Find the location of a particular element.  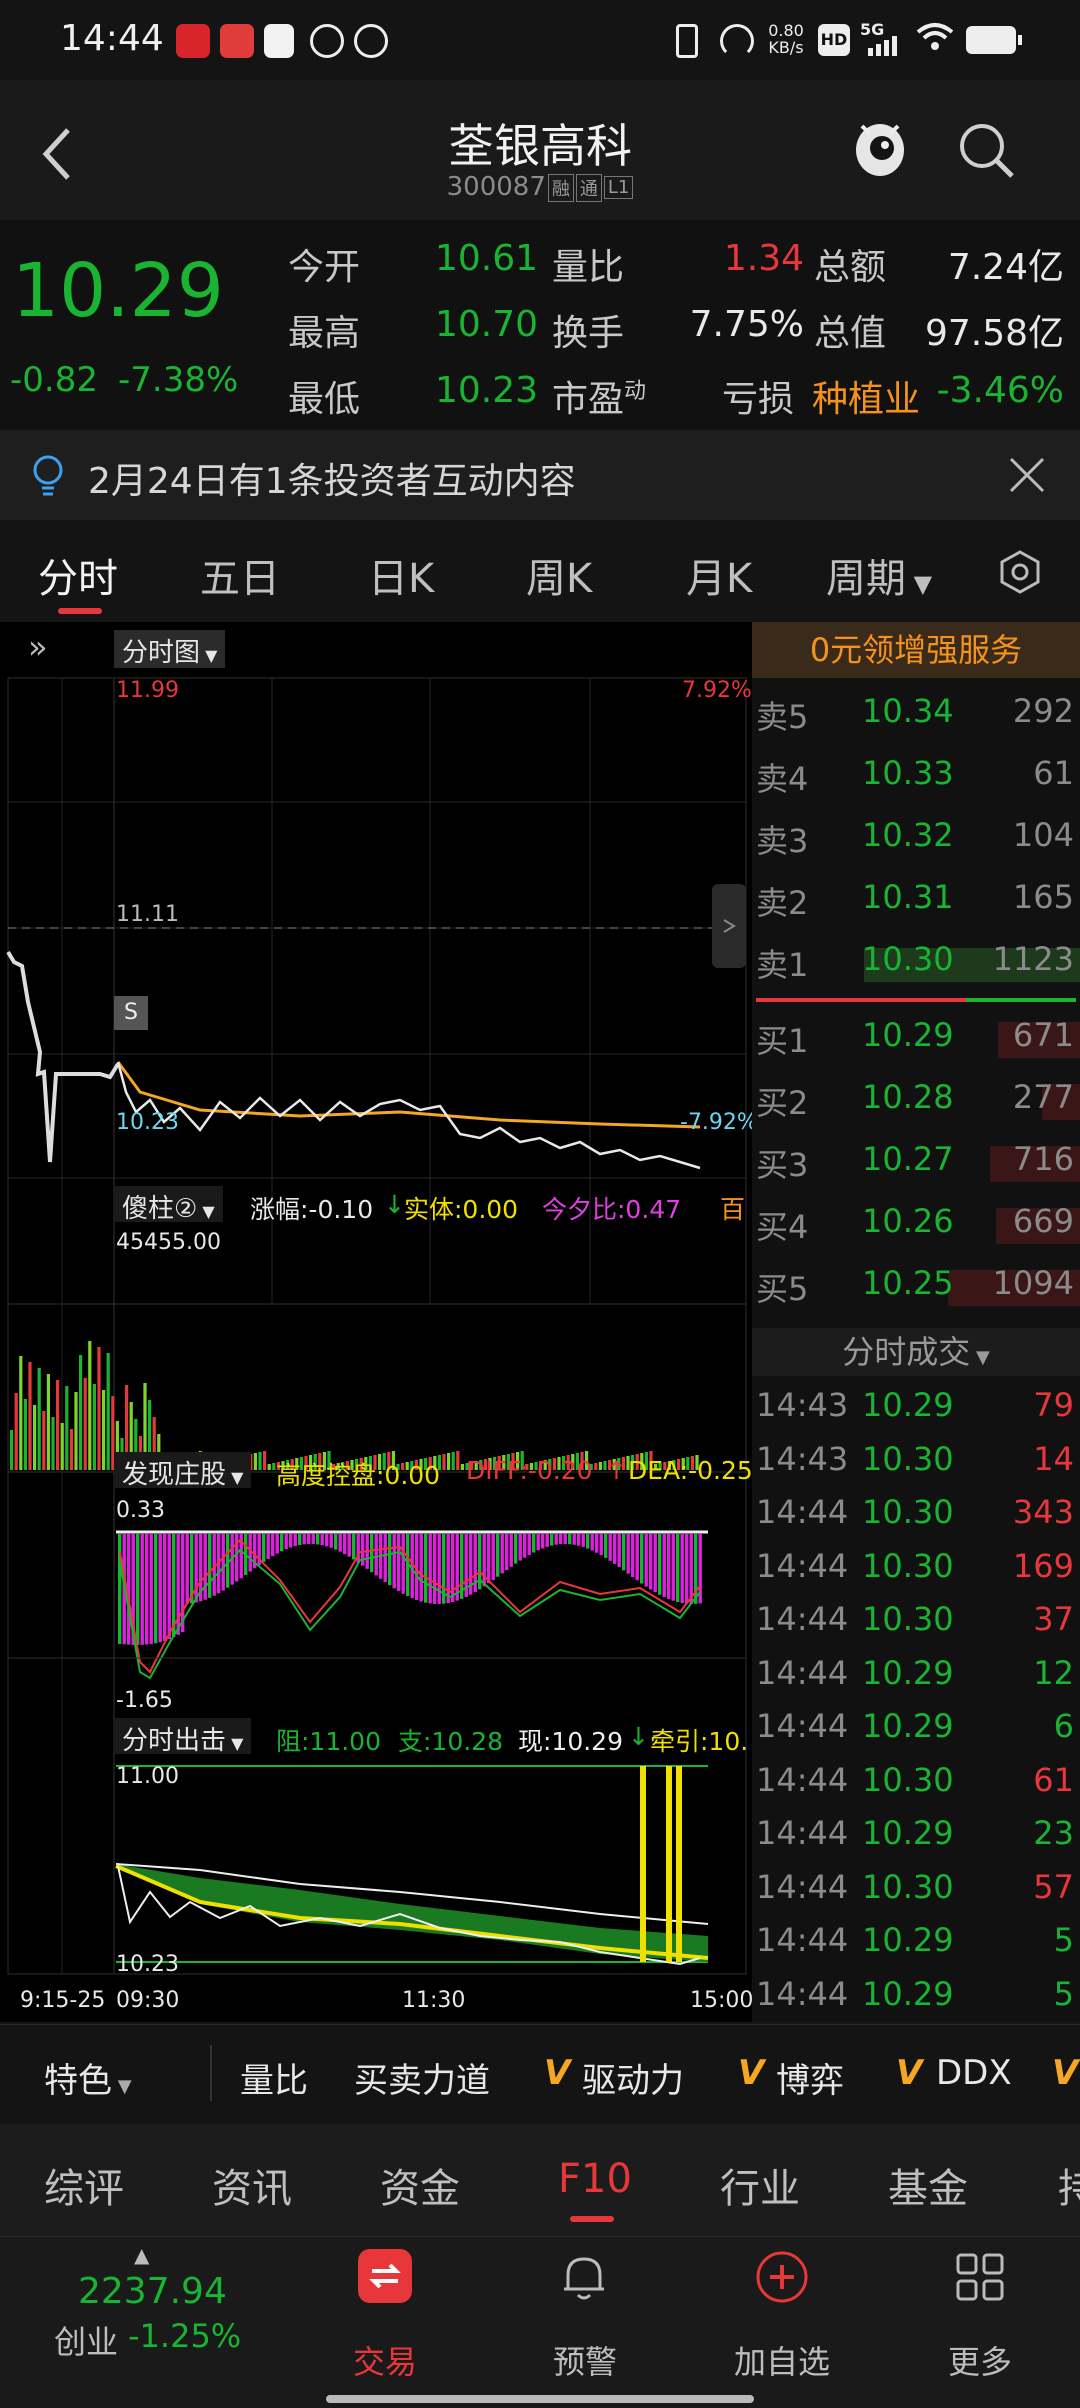

stock-name: 荃银高科 is located at coordinates (540, 146).